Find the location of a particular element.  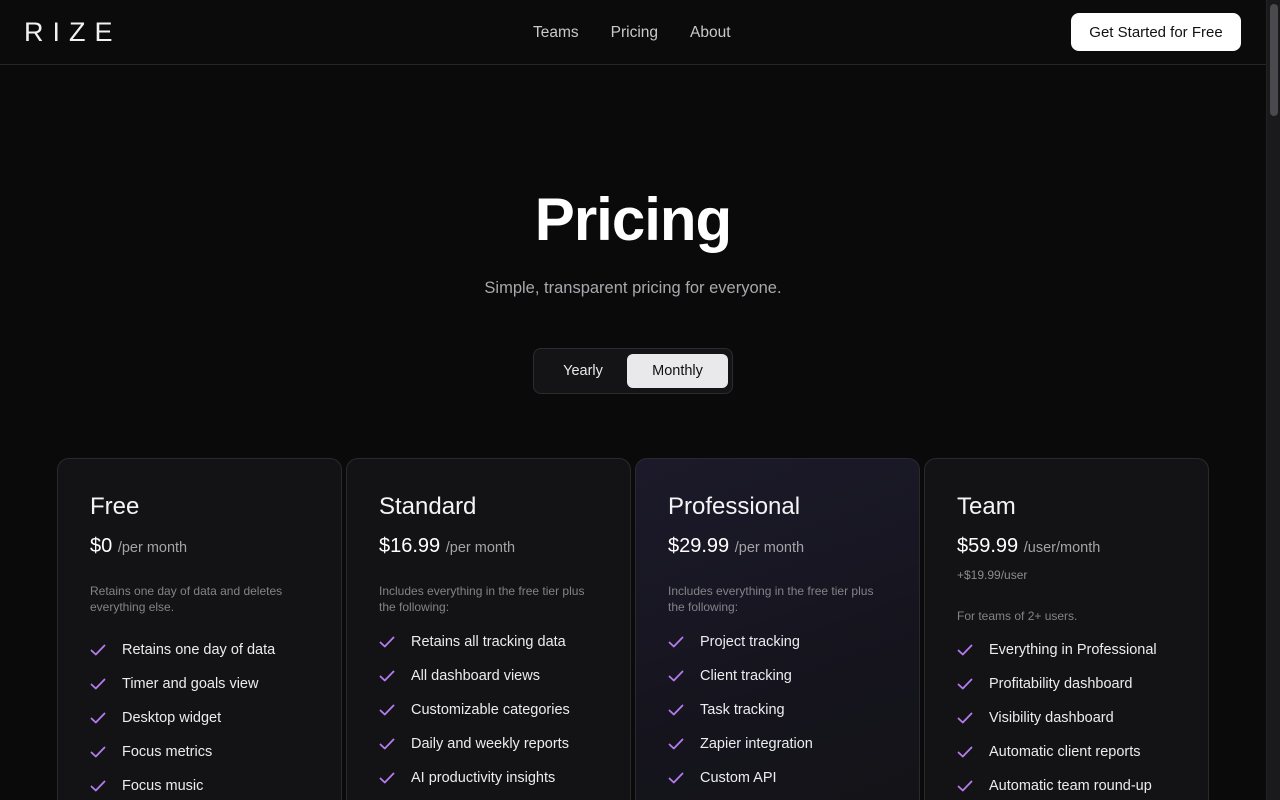

plan-feature-label: Profitability dashboard is located at coordinates (1061, 684).